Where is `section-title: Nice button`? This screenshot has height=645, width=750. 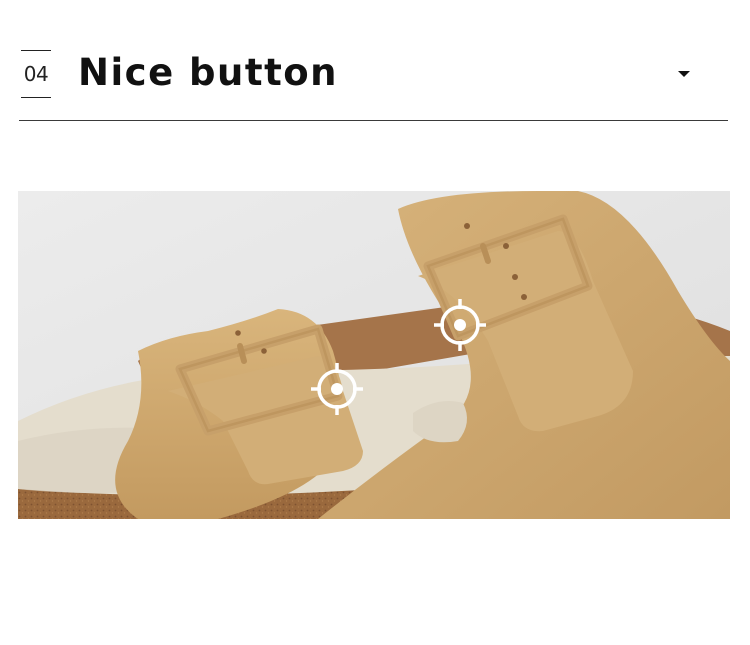 section-title: Nice button is located at coordinates (208, 72).